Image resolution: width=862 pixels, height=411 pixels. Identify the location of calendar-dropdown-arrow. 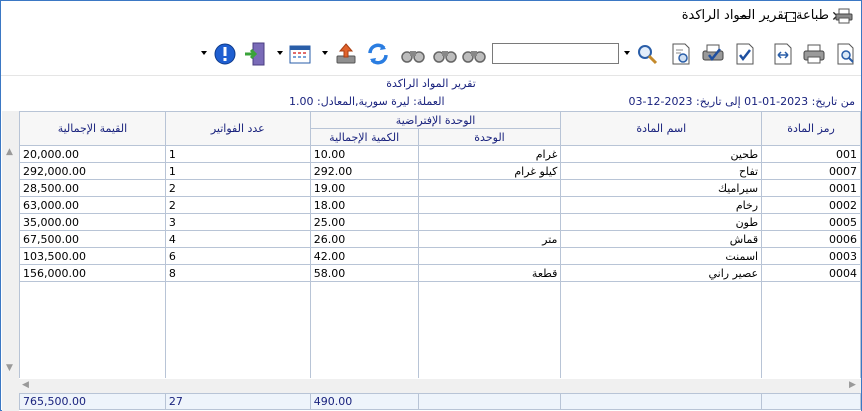
(280, 53).